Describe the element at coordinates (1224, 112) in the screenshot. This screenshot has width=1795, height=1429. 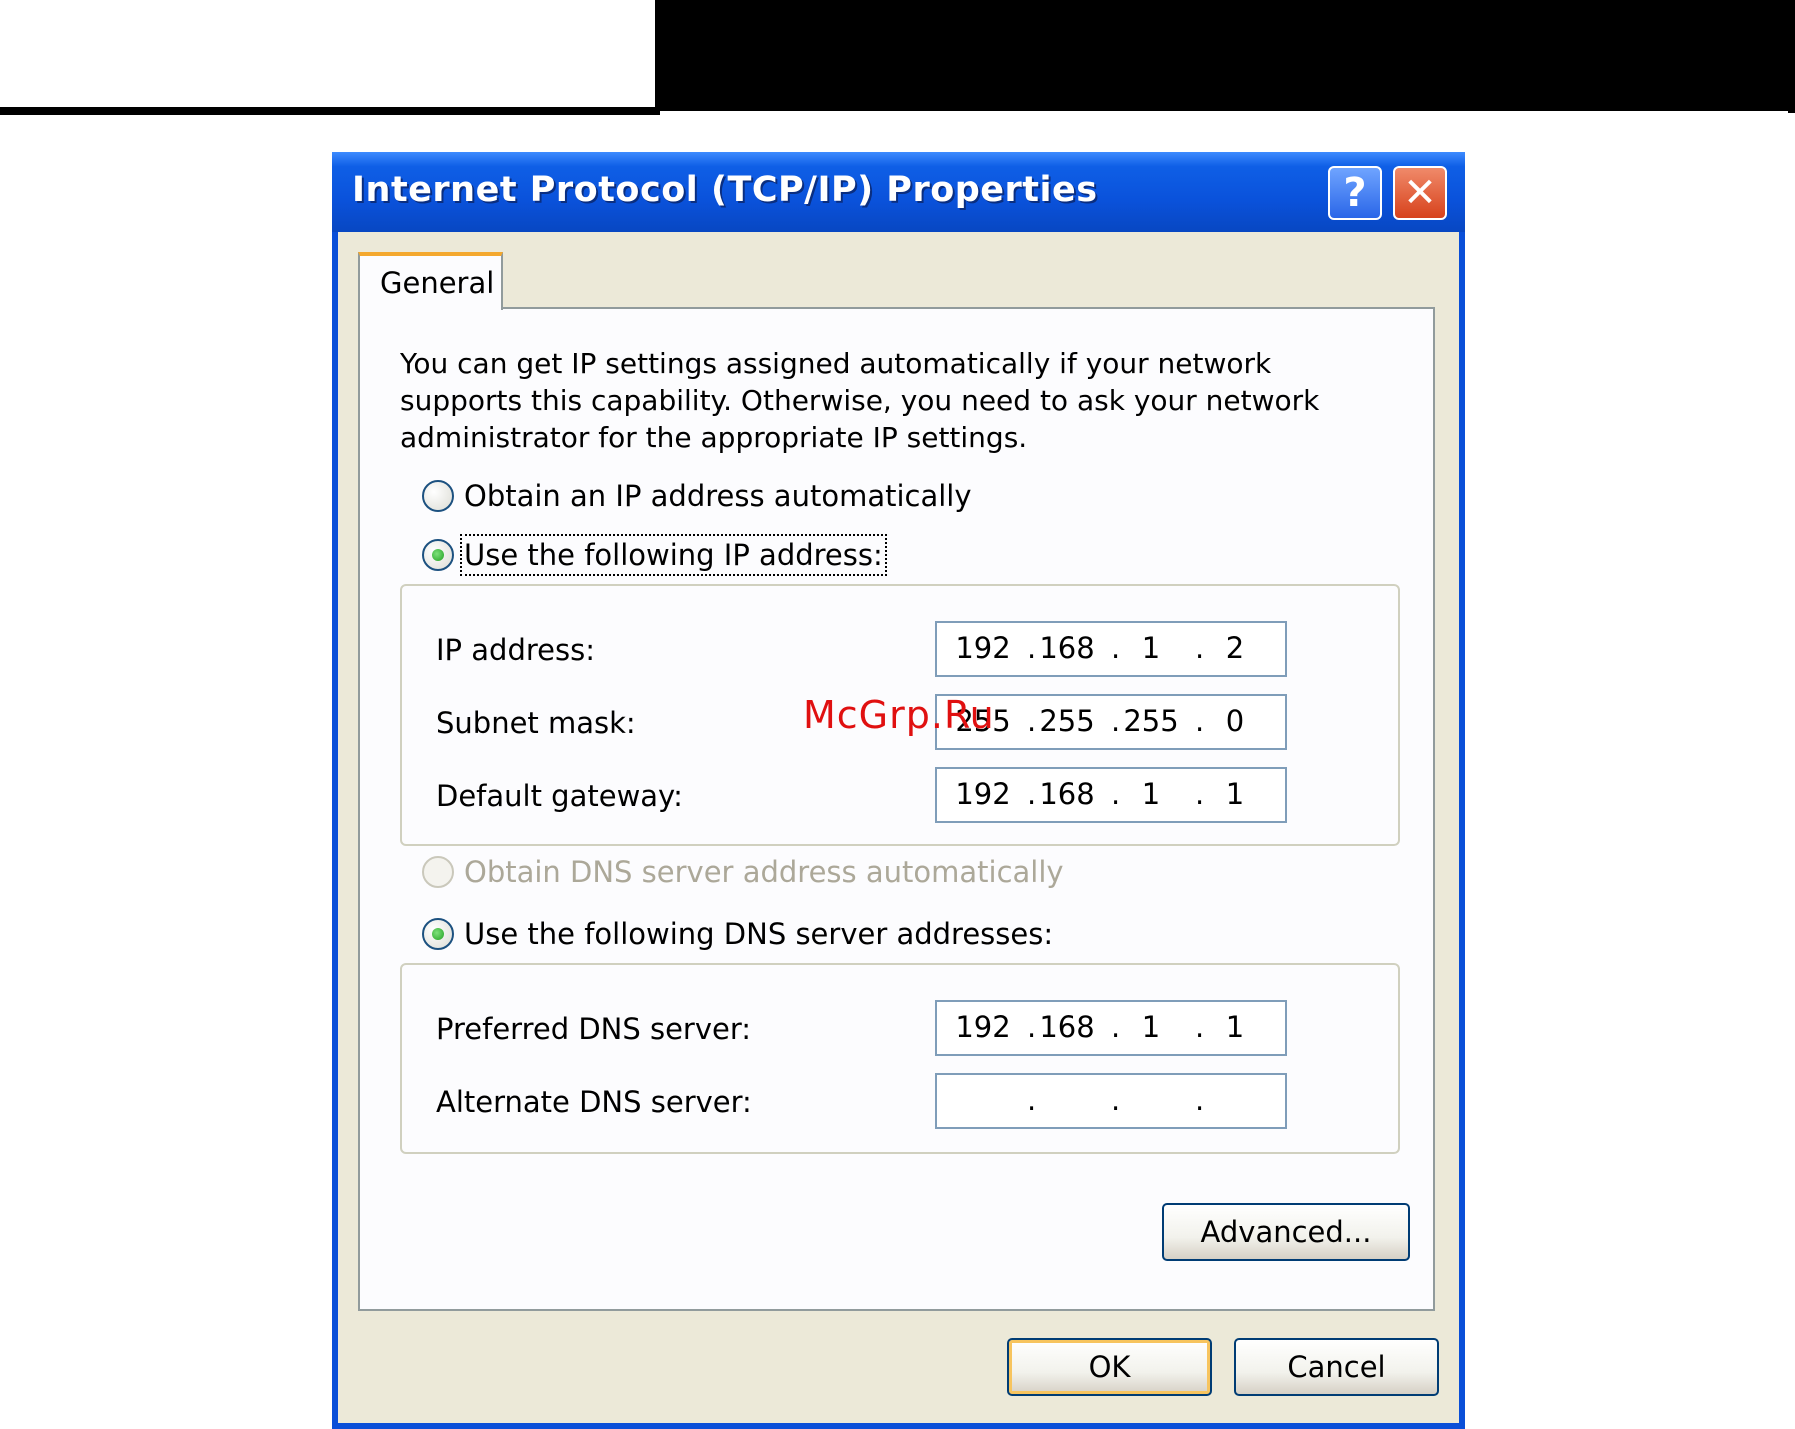
I see `page-header-rule-inner` at that location.